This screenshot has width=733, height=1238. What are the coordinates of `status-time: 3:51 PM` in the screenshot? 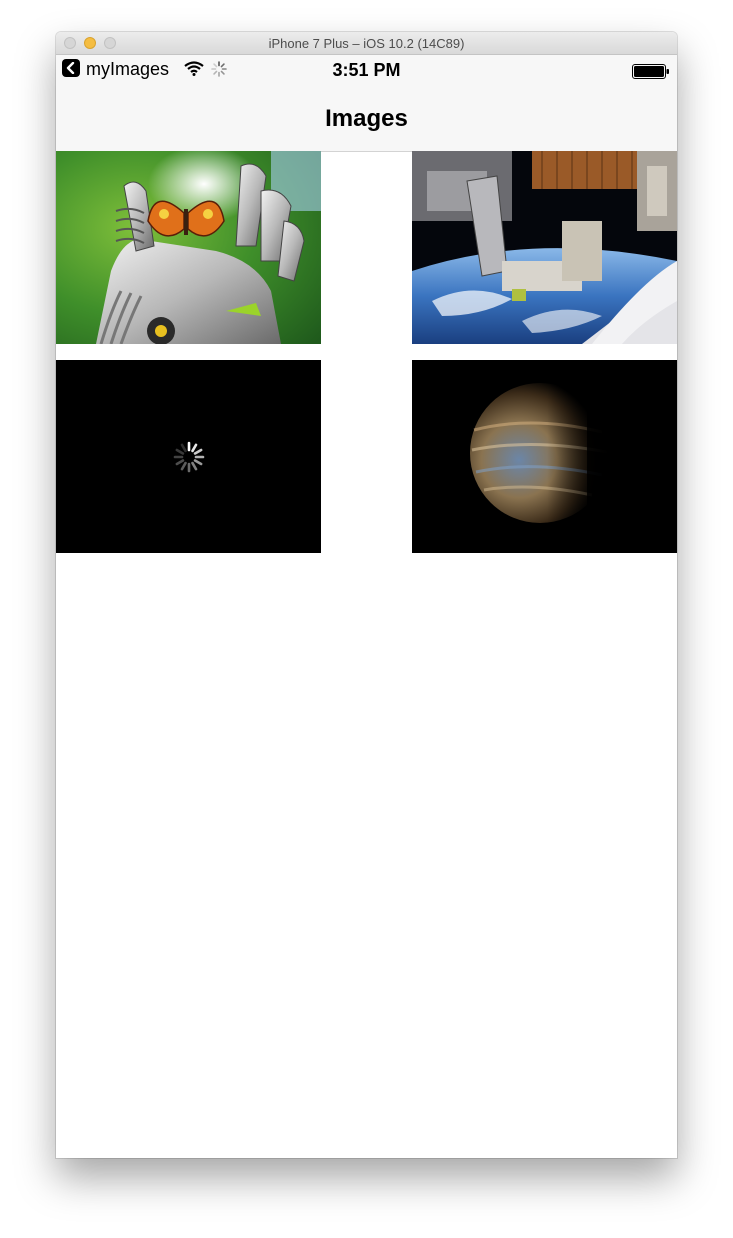 It's located at (366, 70).